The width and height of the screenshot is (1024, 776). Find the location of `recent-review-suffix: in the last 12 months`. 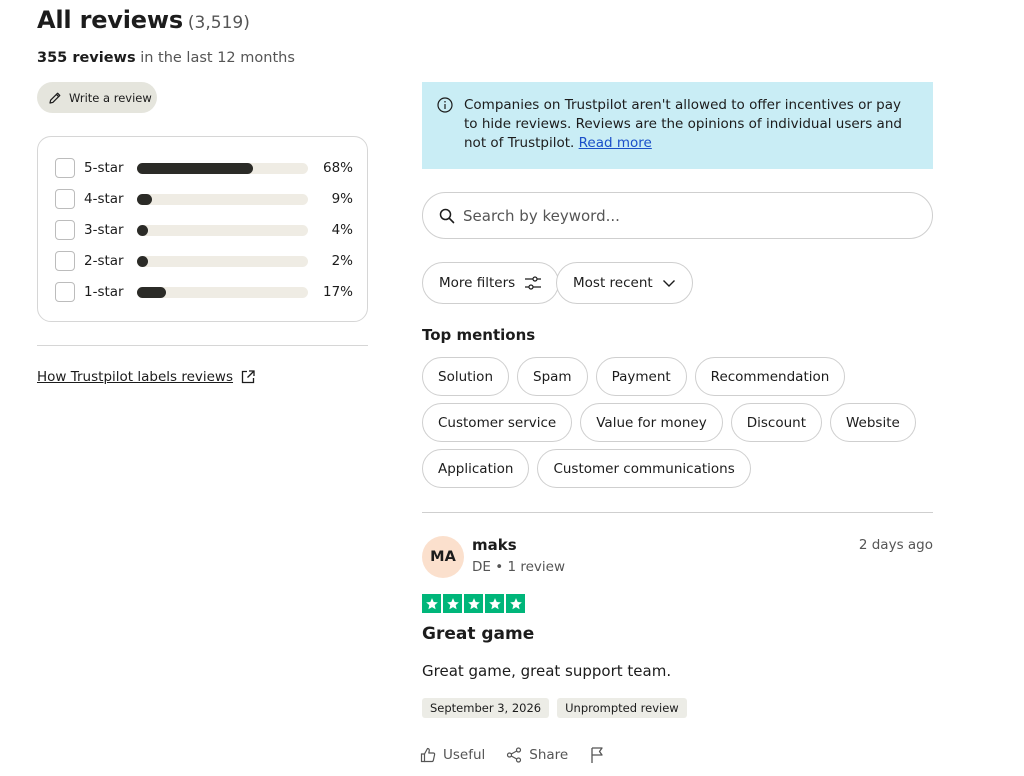

recent-review-suffix: in the last 12 months is located at coordinates (217, 58).